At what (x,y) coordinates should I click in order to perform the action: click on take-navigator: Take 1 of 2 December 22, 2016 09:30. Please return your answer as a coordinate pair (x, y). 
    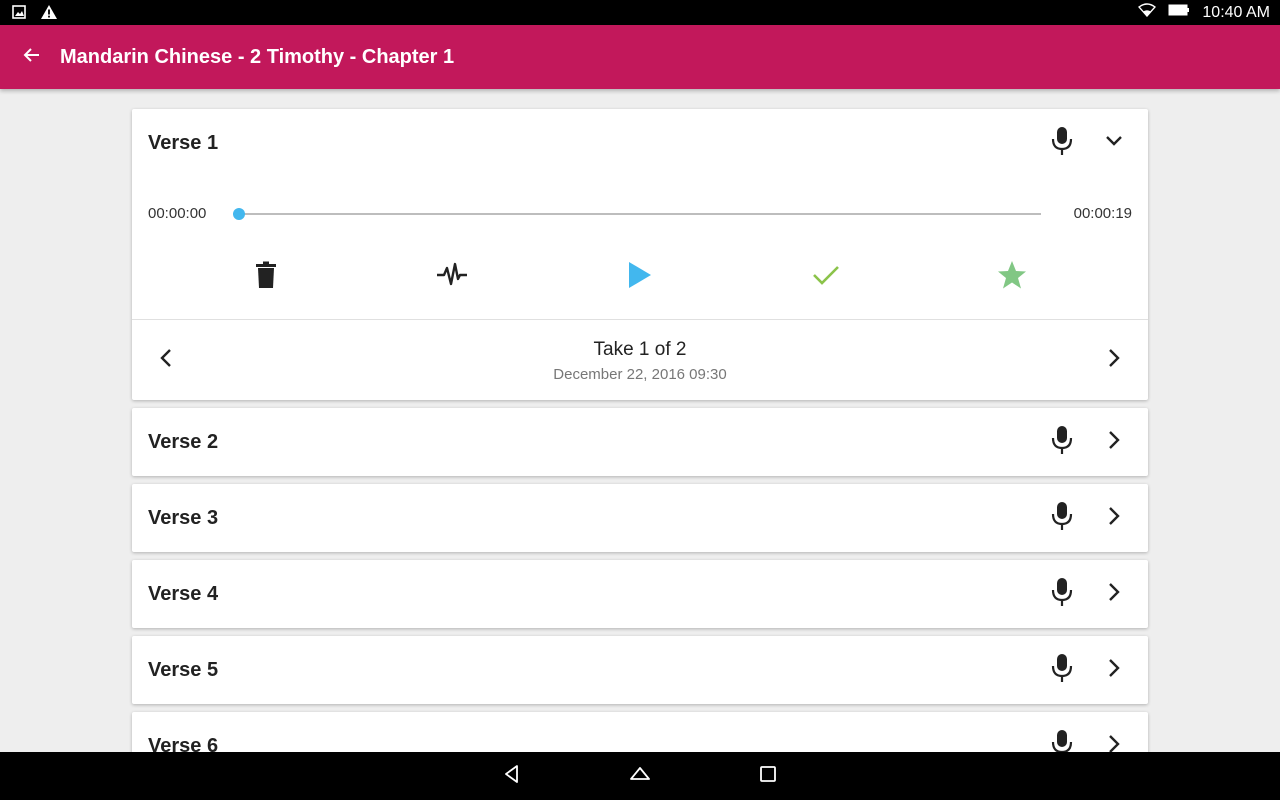
    Looking at the image, I should click on (640, 359).